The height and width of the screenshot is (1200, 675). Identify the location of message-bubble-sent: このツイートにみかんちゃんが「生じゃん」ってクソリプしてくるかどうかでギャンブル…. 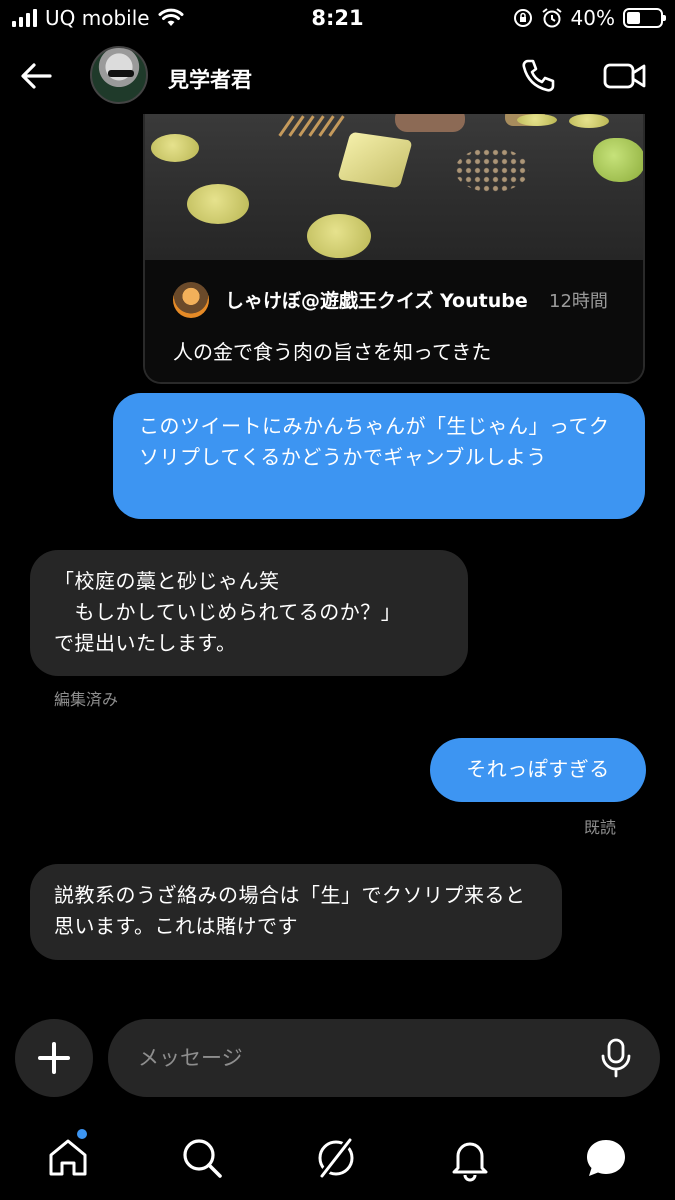
(379, 456).